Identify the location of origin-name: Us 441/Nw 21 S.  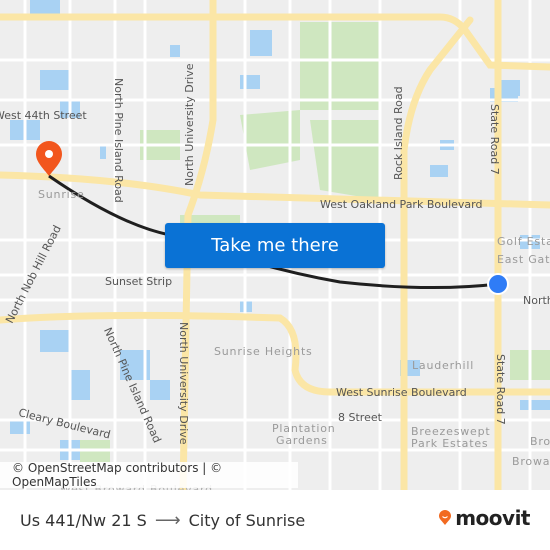
(83, 520).